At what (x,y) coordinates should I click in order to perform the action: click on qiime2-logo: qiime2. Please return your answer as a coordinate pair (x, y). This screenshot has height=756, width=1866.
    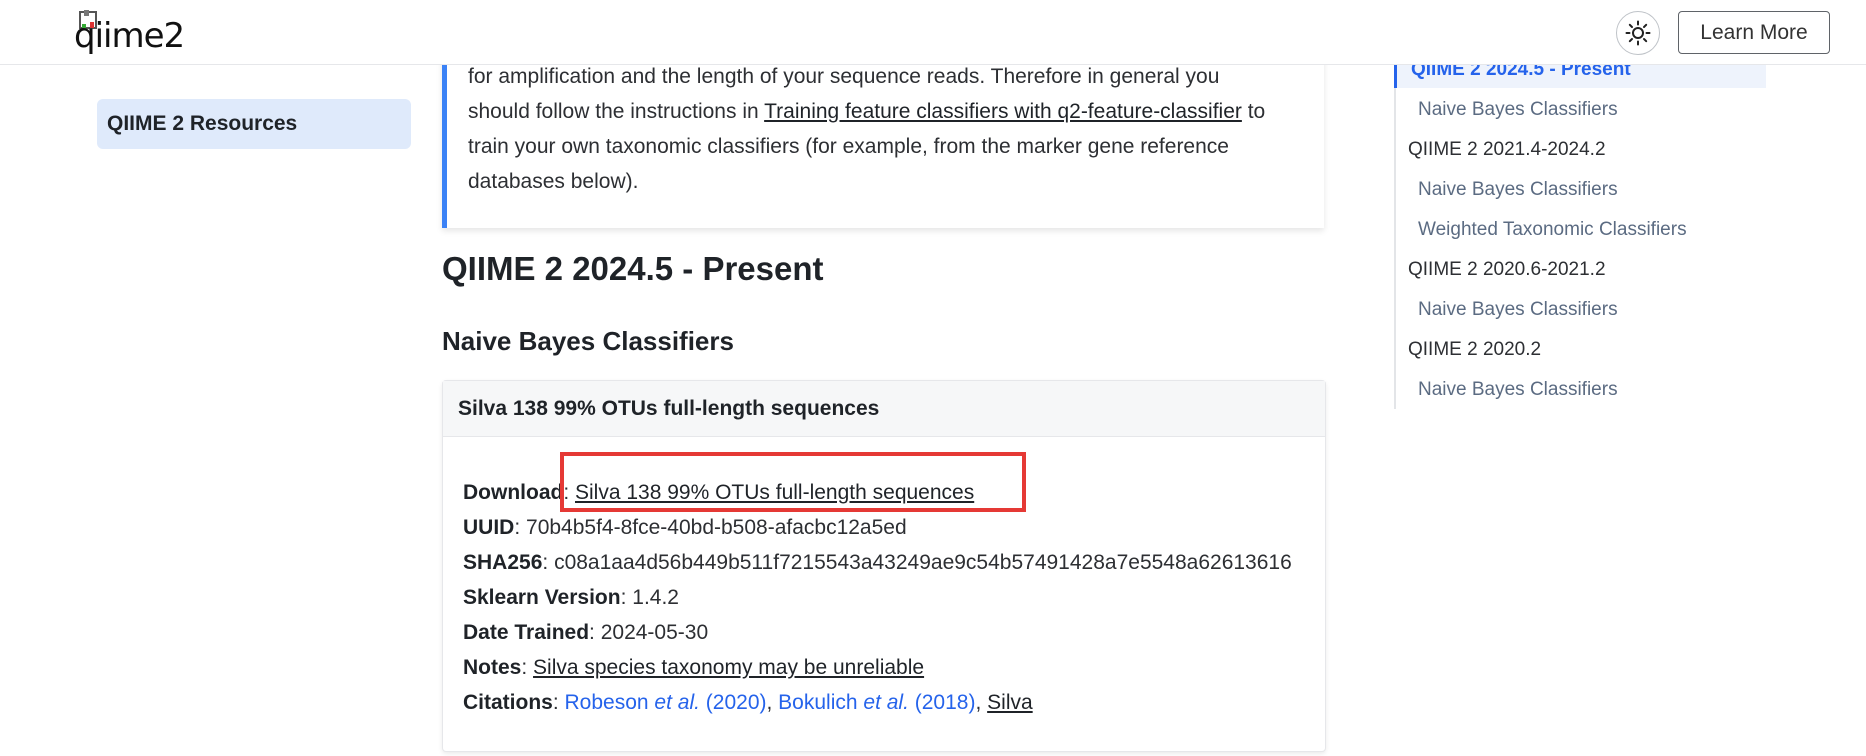
    Looking at the image, I should click on (128, 32).